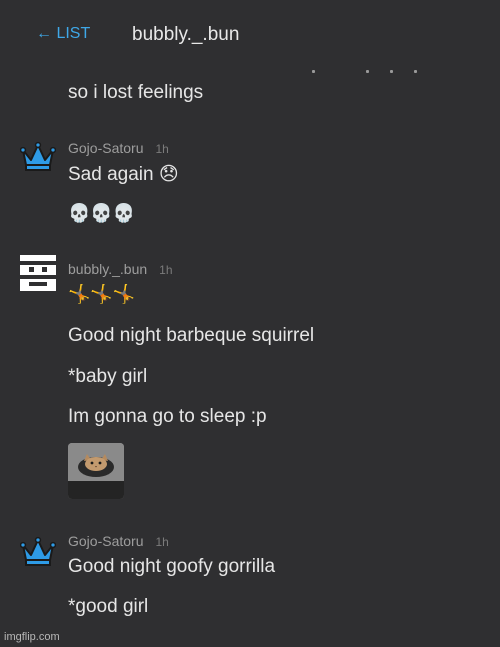 This screenshot has width=500, height=647. I want to click on message-text: Im gonna go to sleep :p, so click(167, 416).